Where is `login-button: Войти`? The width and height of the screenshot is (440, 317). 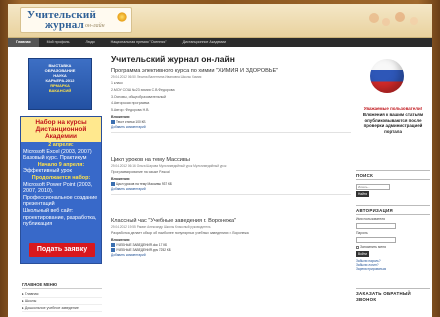
login-button: Войти is located at coordinates (362, 254).